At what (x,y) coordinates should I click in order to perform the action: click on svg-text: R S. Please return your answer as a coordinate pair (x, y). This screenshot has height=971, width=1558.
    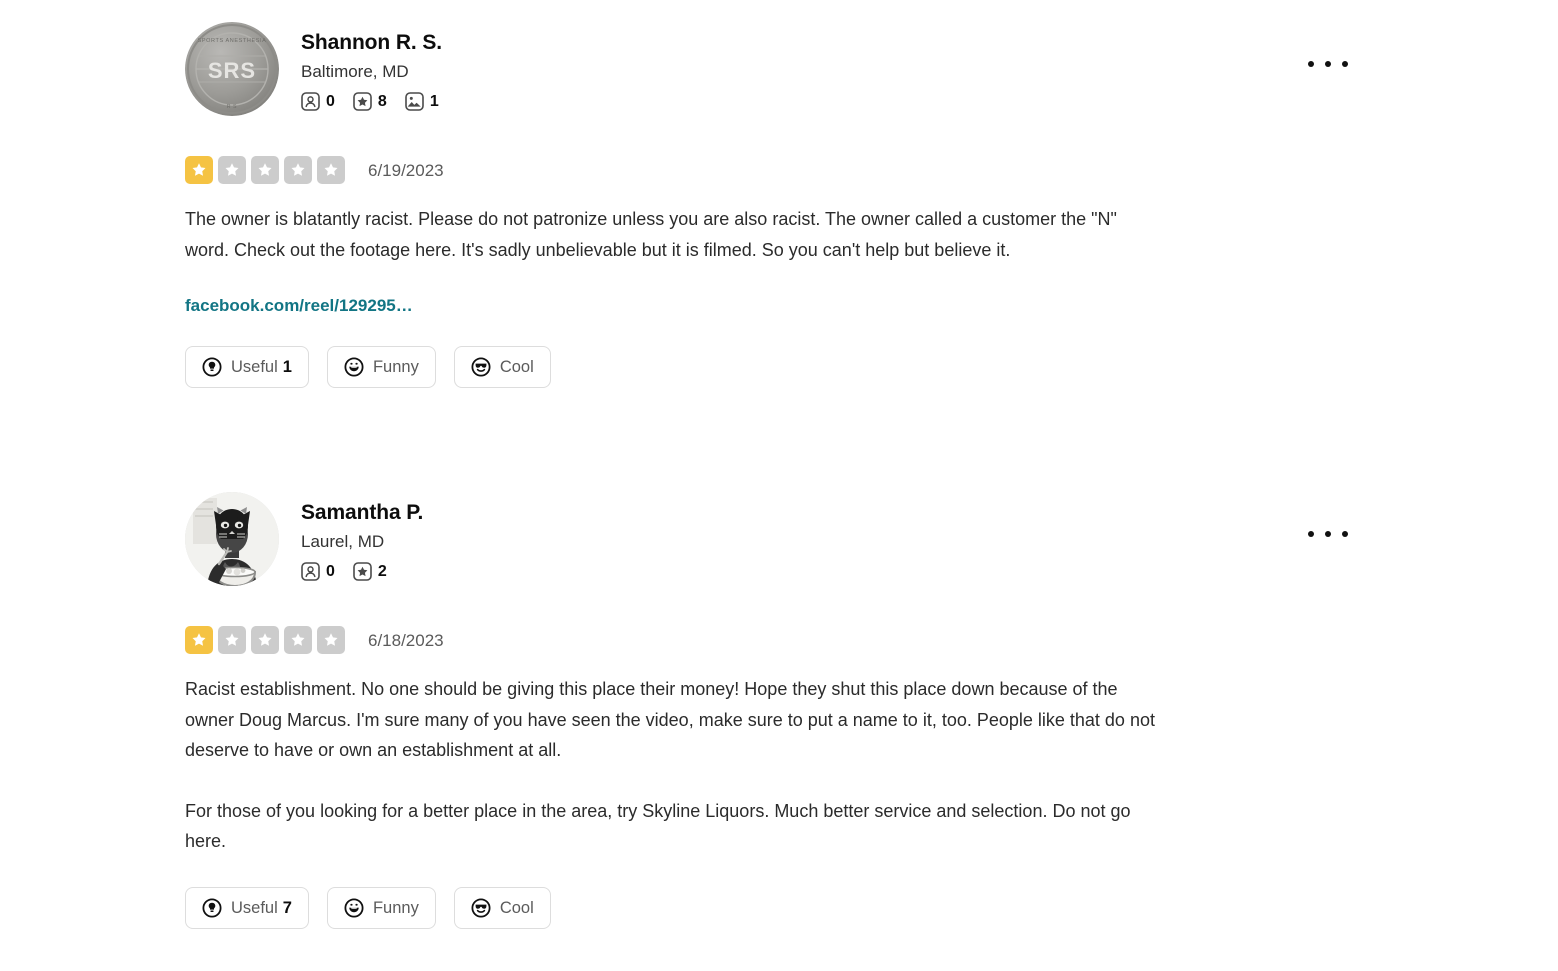
    Looking at the image, I should click on (232, 107).